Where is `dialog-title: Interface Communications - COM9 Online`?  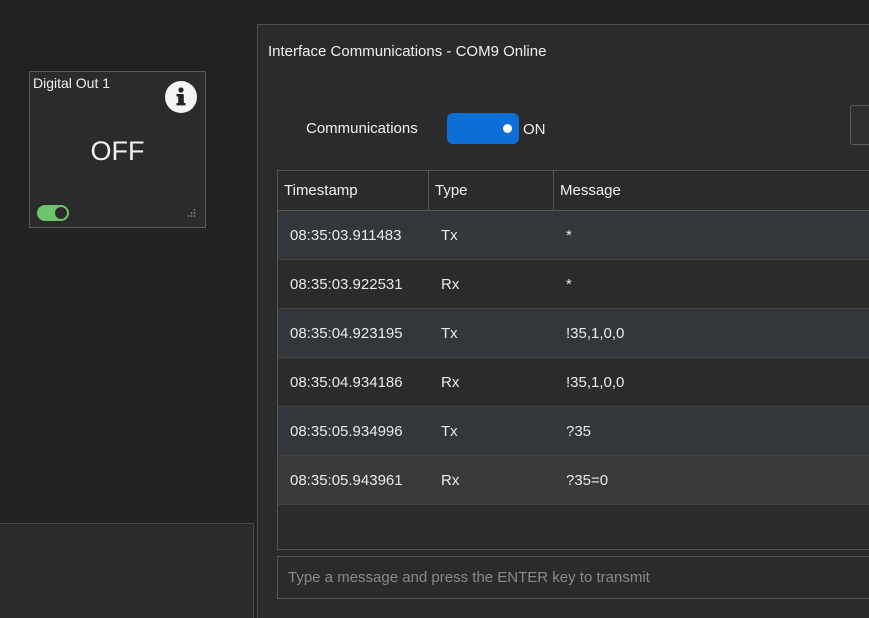 dialog-title: Interface Communications - COM9 Online is located at coordinates (407, 51).